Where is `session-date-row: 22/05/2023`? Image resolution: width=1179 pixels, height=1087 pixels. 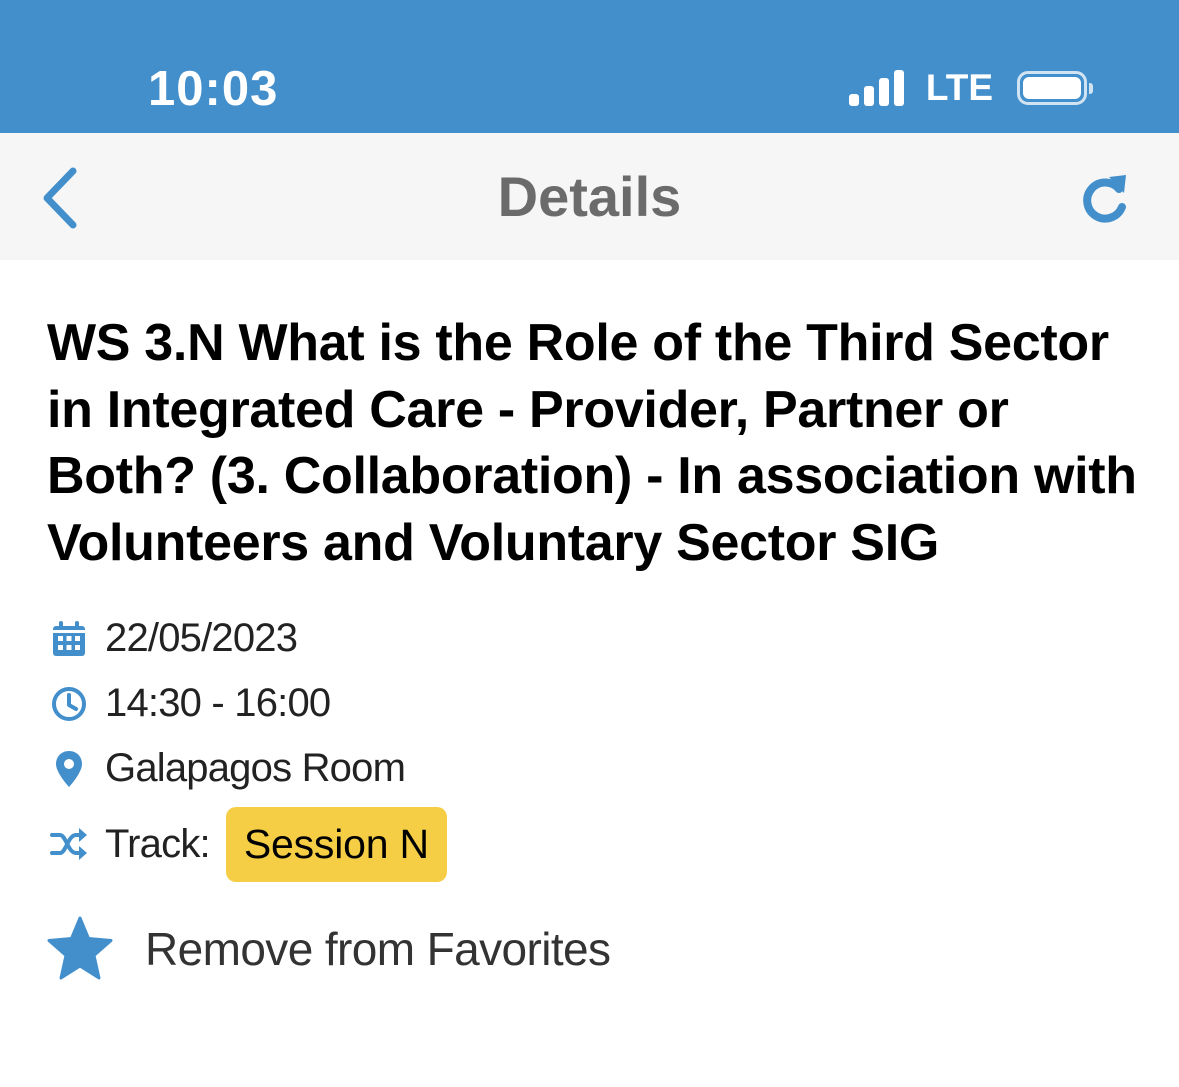
session-date-row: 22/05/2023 is located at coordinates (592, 638).